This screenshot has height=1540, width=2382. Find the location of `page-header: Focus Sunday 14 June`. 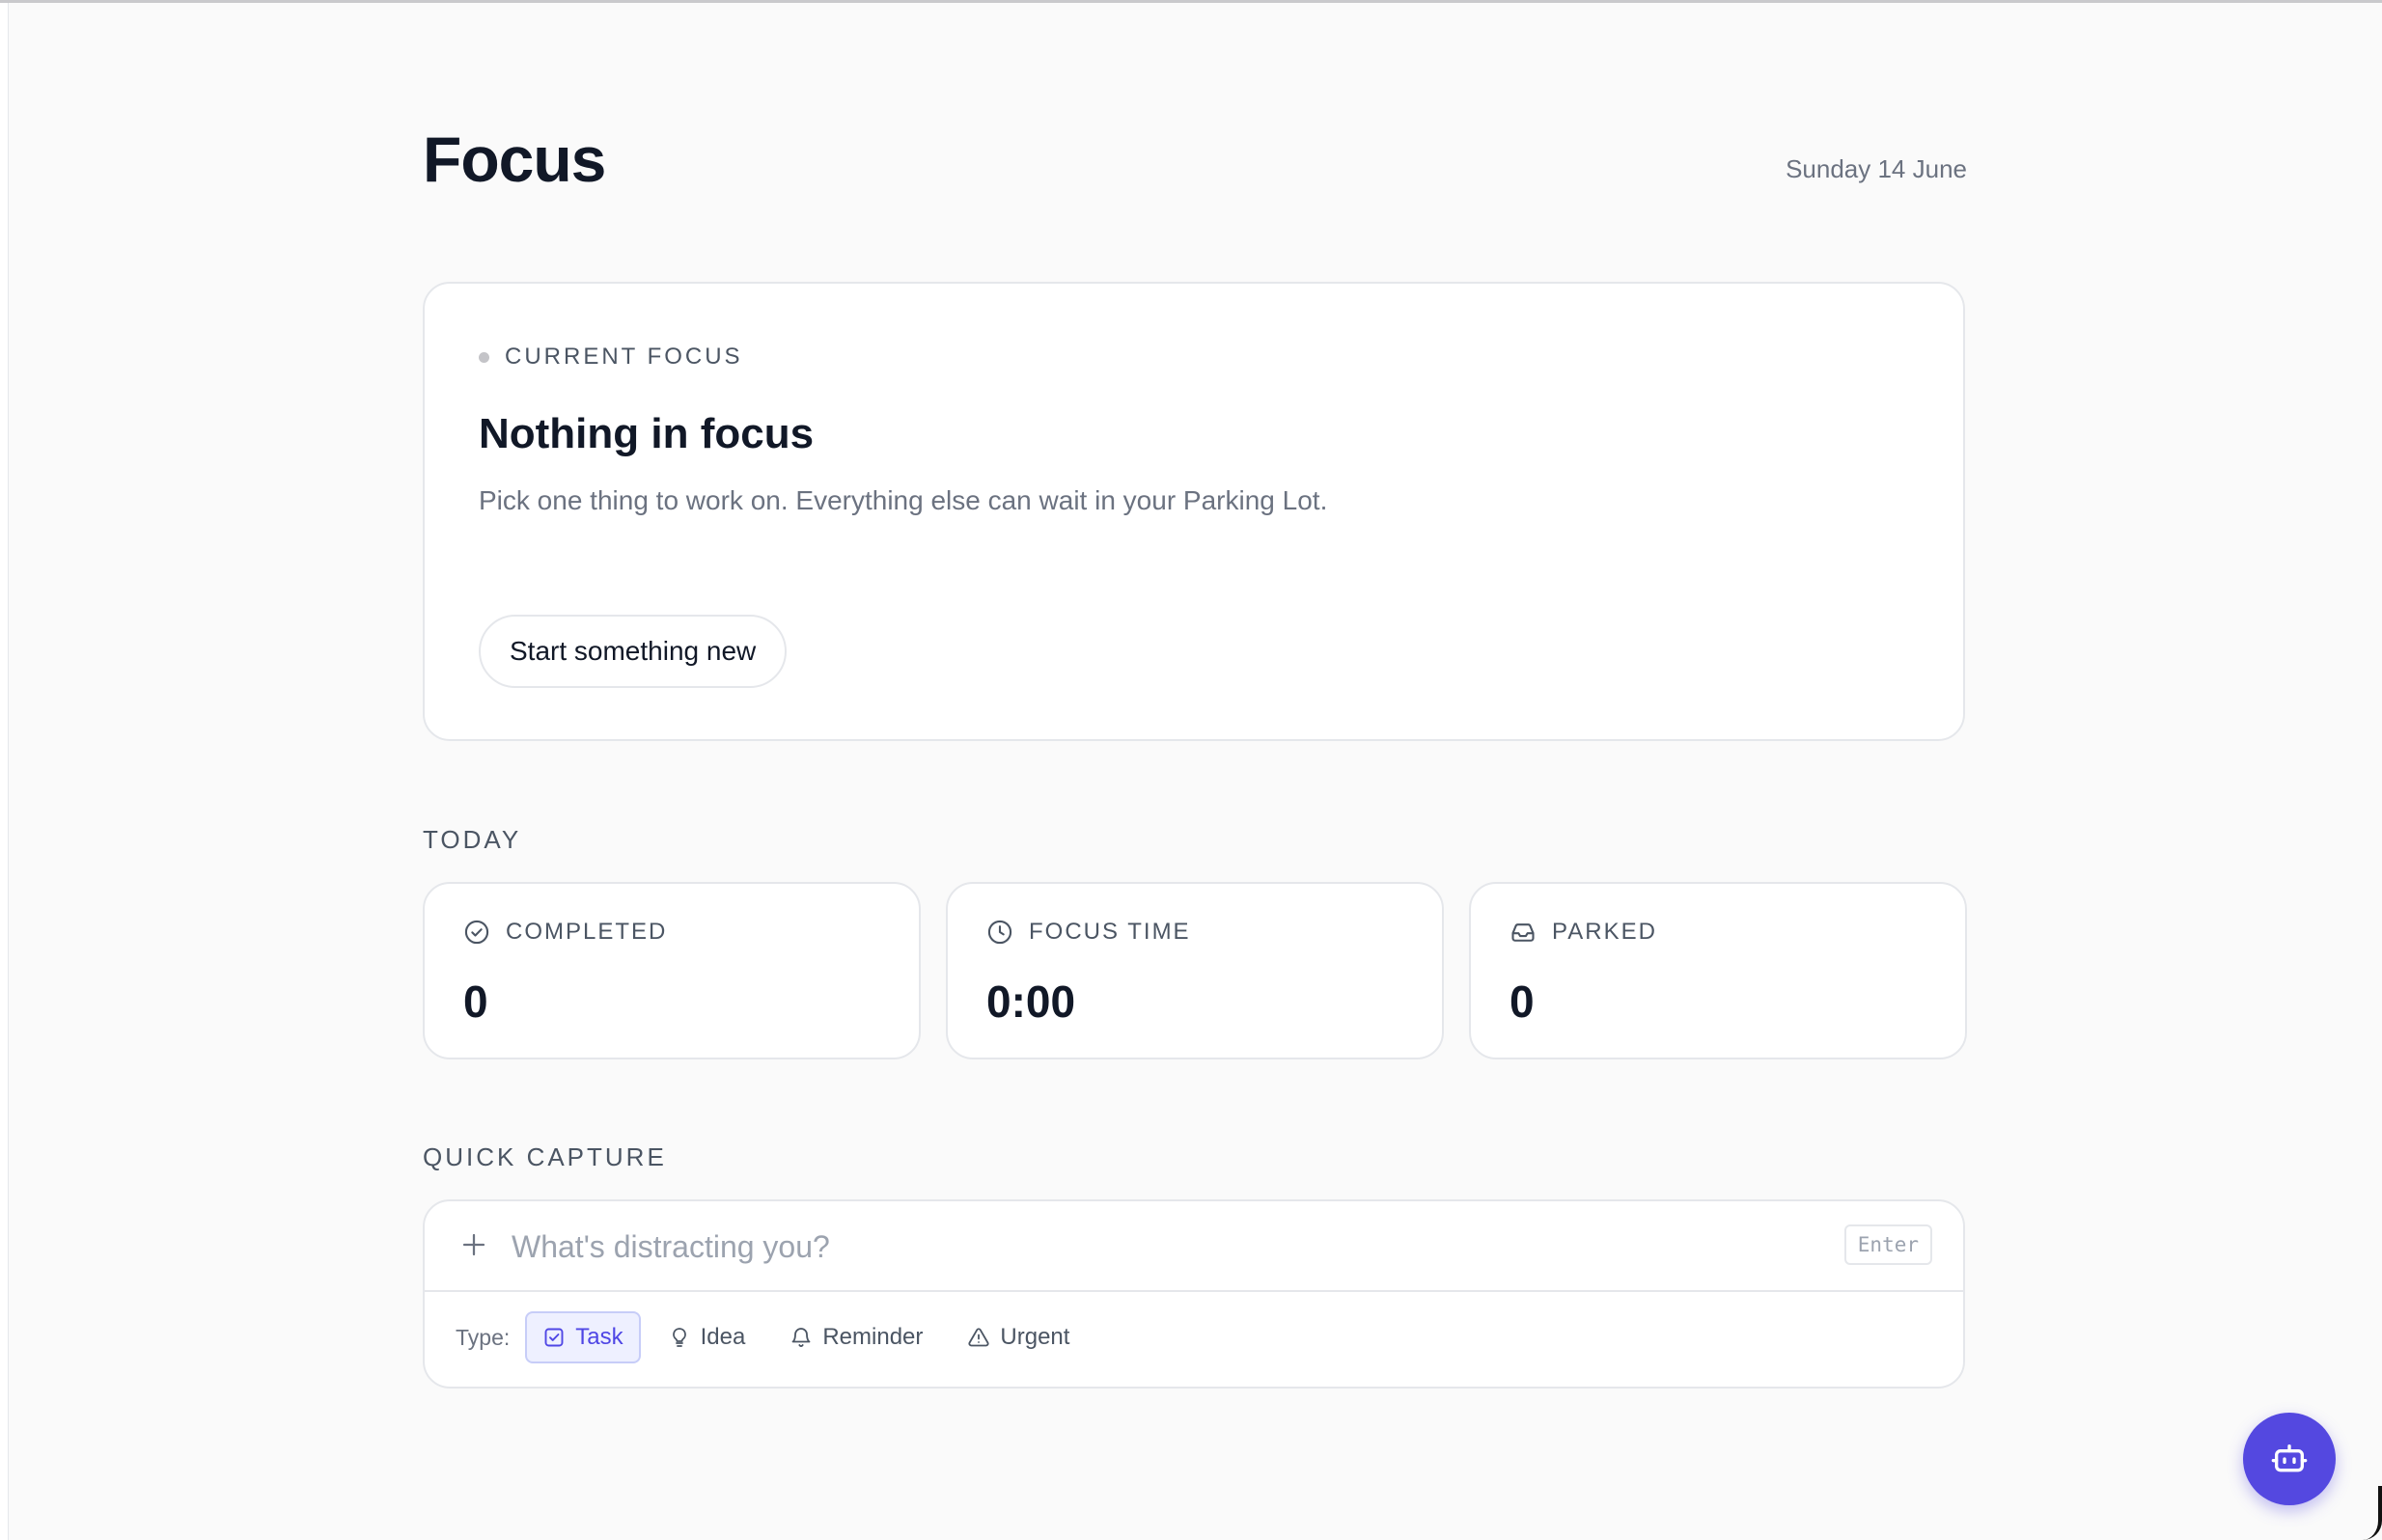

page-header: Focus Sunday 14 June is located at coordinates (1195, 159).